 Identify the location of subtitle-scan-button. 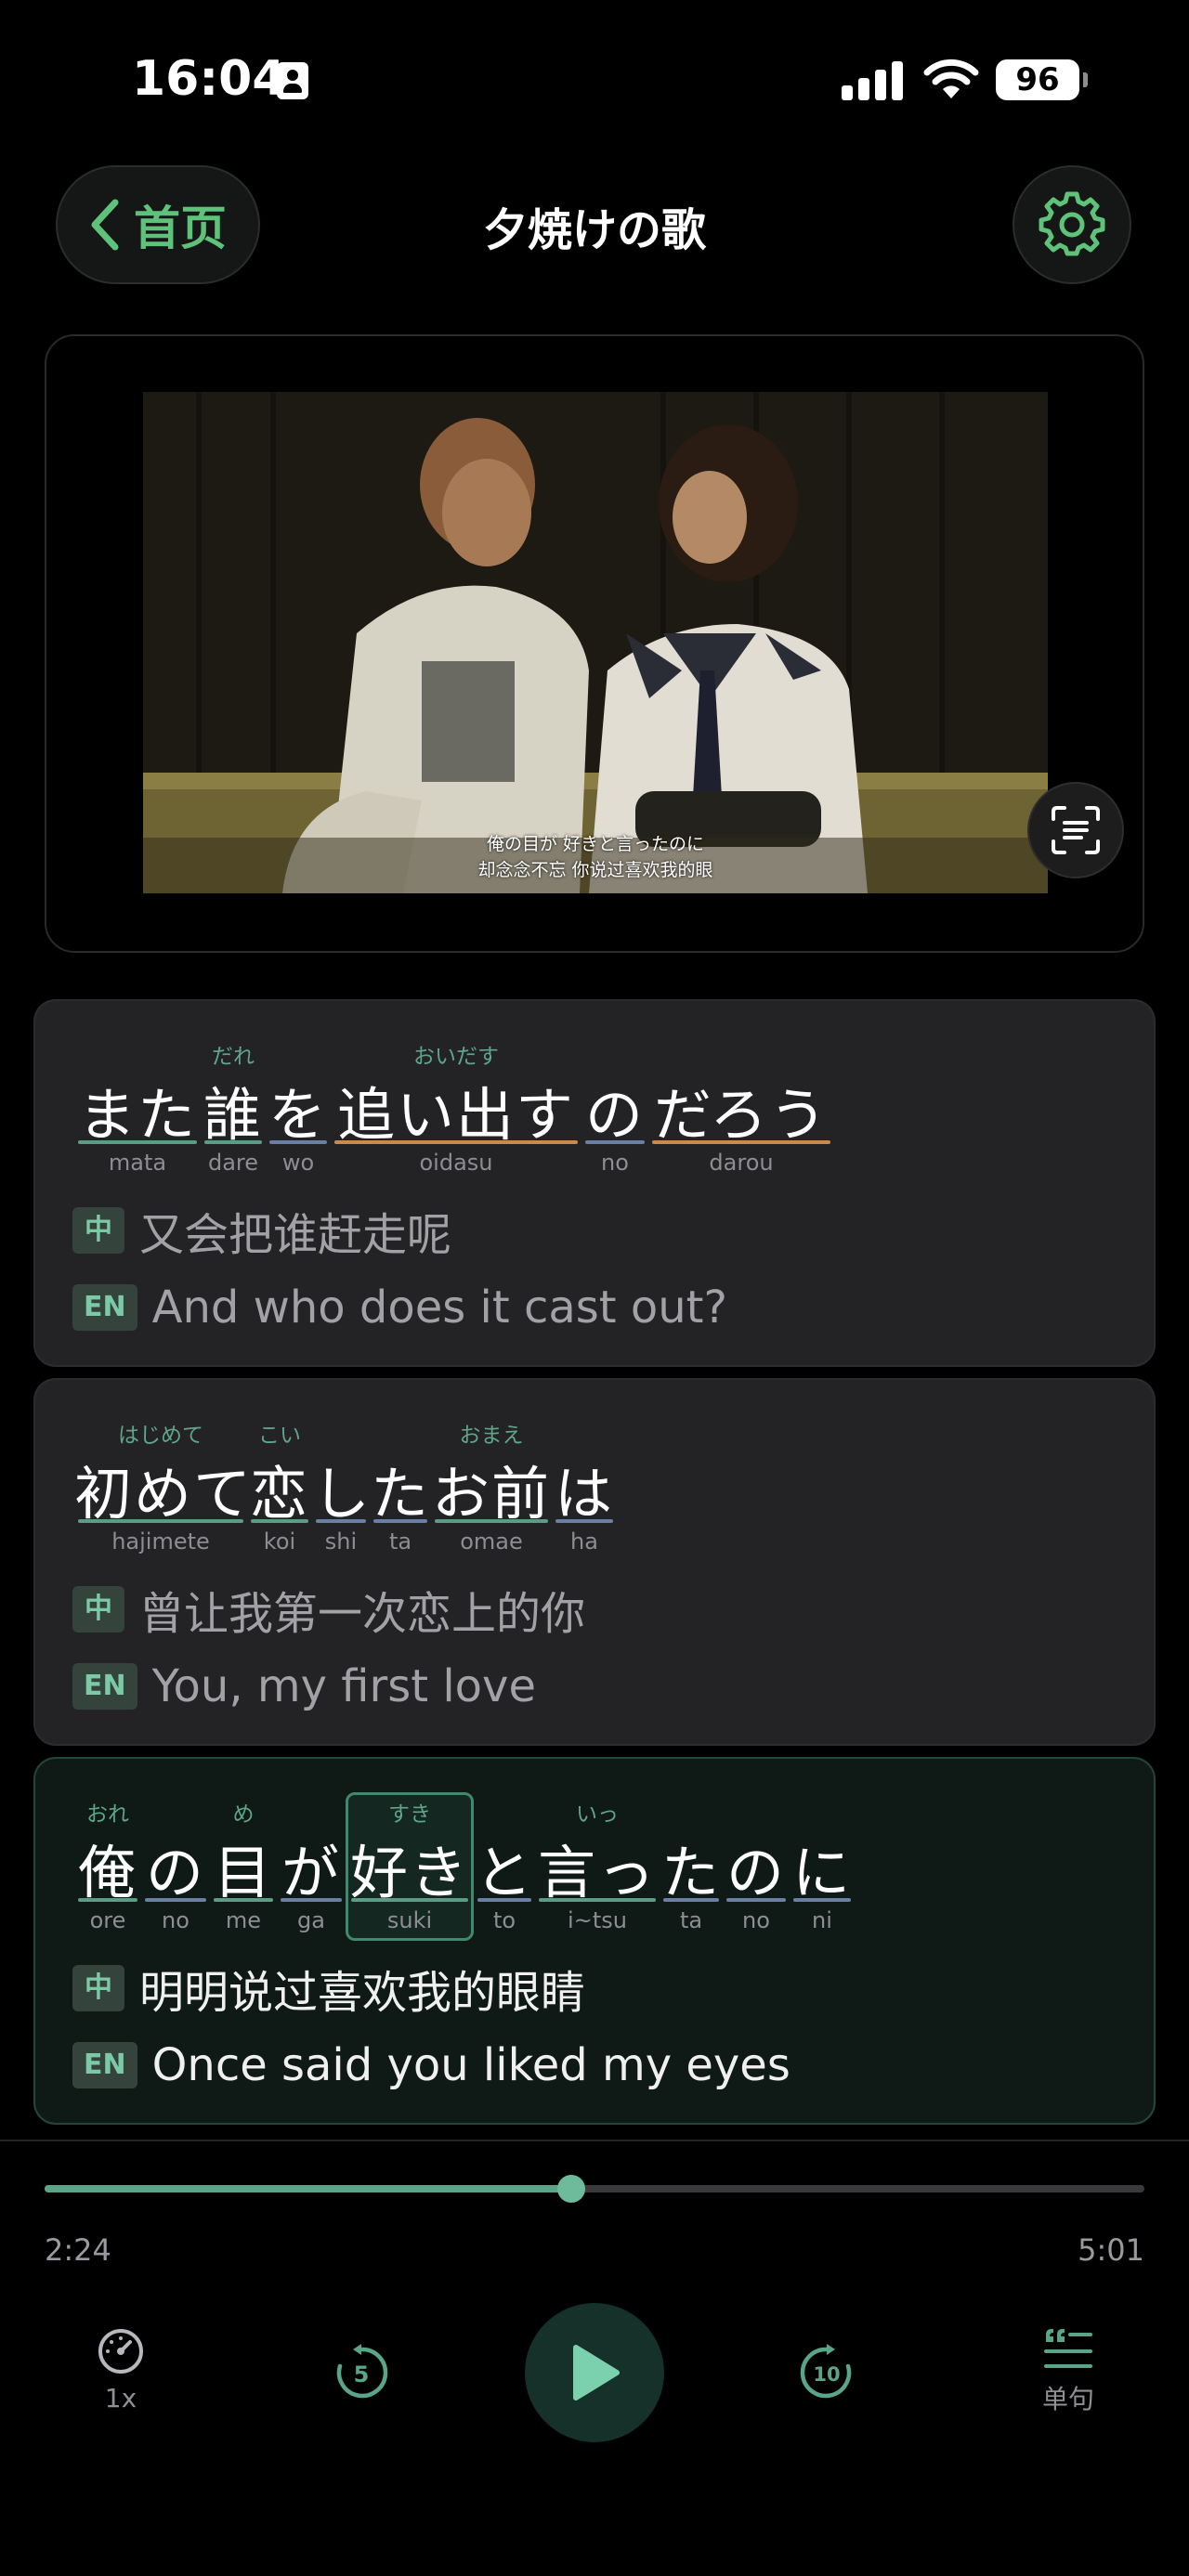
(1075, 830).